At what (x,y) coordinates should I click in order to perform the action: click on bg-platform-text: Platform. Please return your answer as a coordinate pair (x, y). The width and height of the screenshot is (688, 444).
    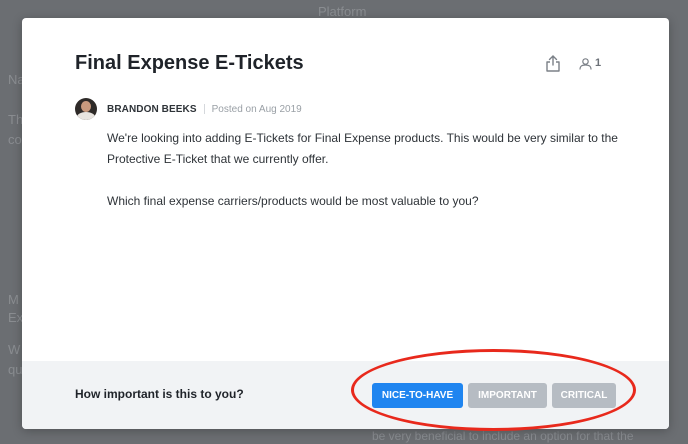
    Looking at the image, I should click on (342, 11).